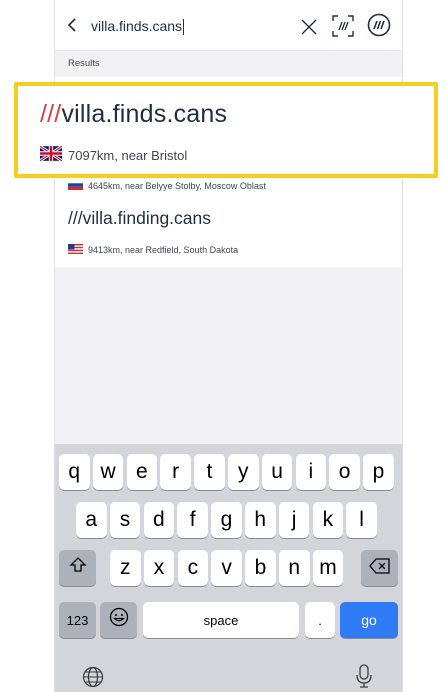 The width and height of the screenshot is (446, 692). Describe the element at coordinates (294, 520) in the screenshot. I see `key-j: j` at that location.